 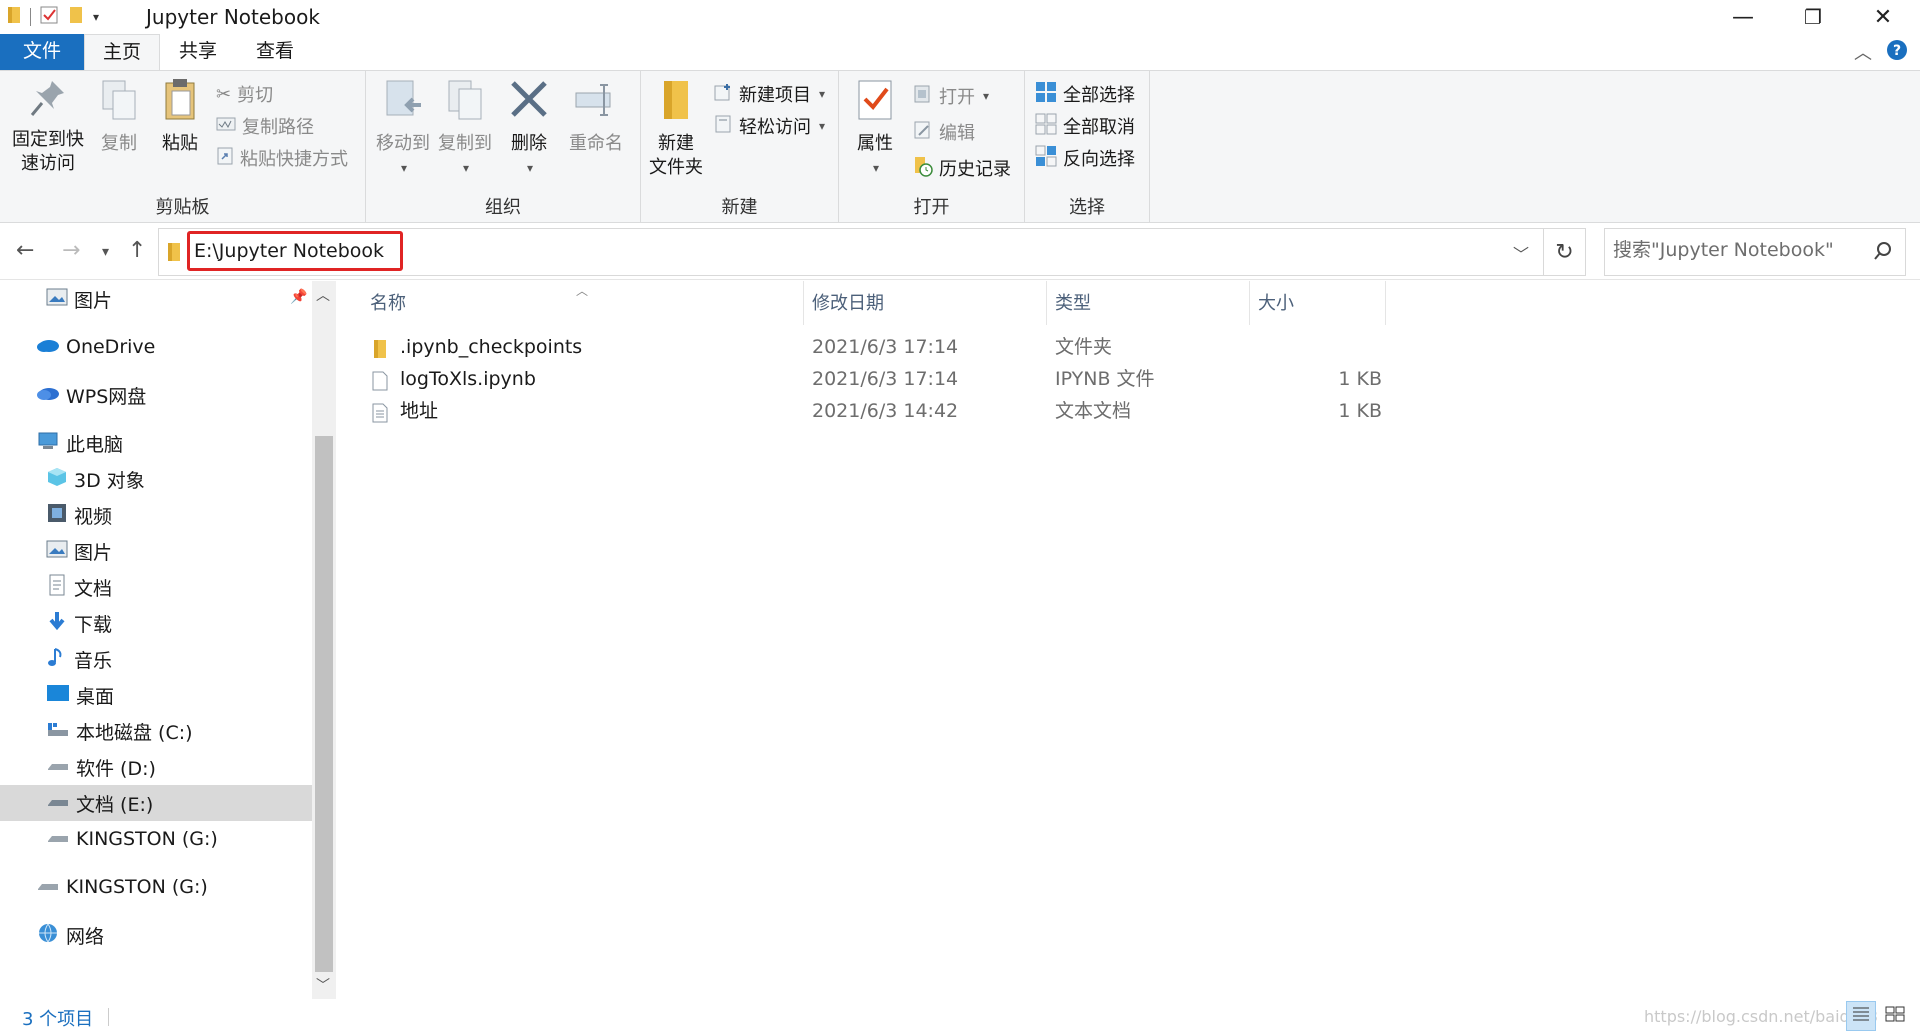 I want to click on search-icon, so click(x=1883, y=253).